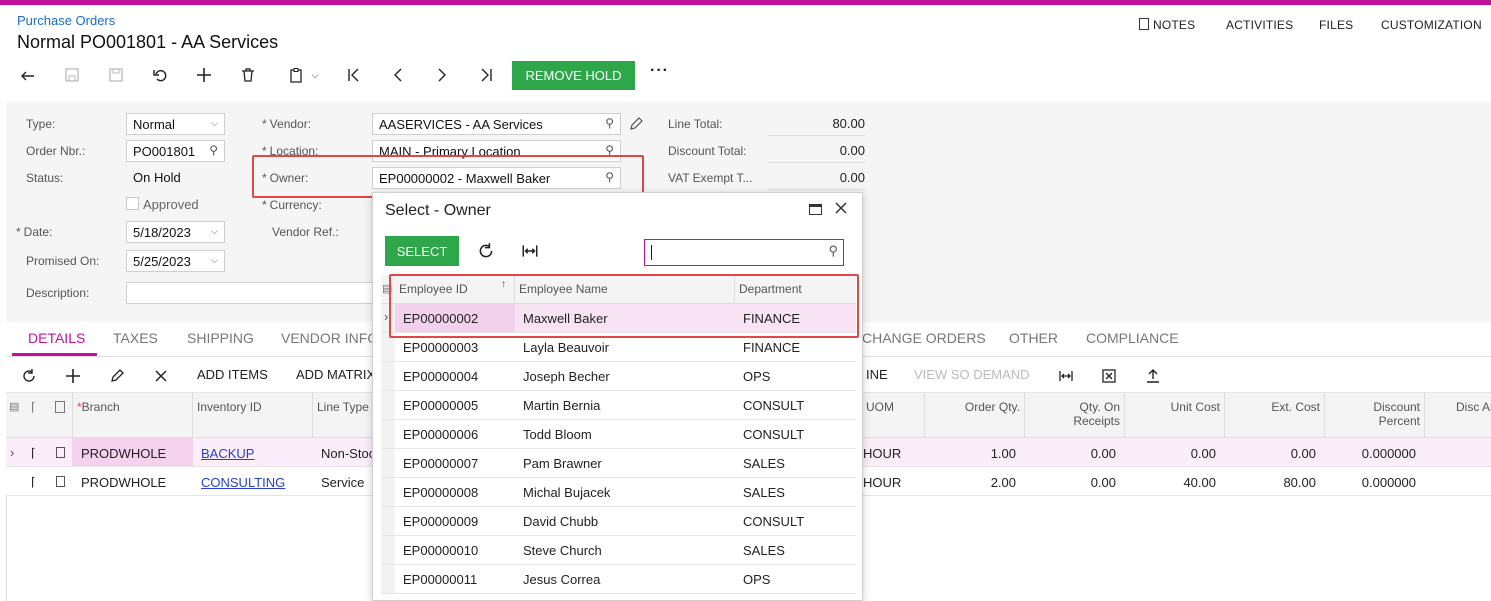 The height and width of the screenshot is (601, 1491). Describe the element at coordinates (117, 376) in the screenshot. I see `edit-row-button` at that location.